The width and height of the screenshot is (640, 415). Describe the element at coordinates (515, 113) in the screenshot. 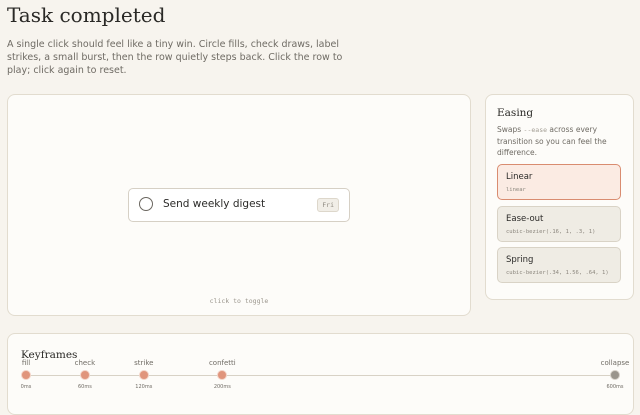

I see `easing-title: Easing` at that location.